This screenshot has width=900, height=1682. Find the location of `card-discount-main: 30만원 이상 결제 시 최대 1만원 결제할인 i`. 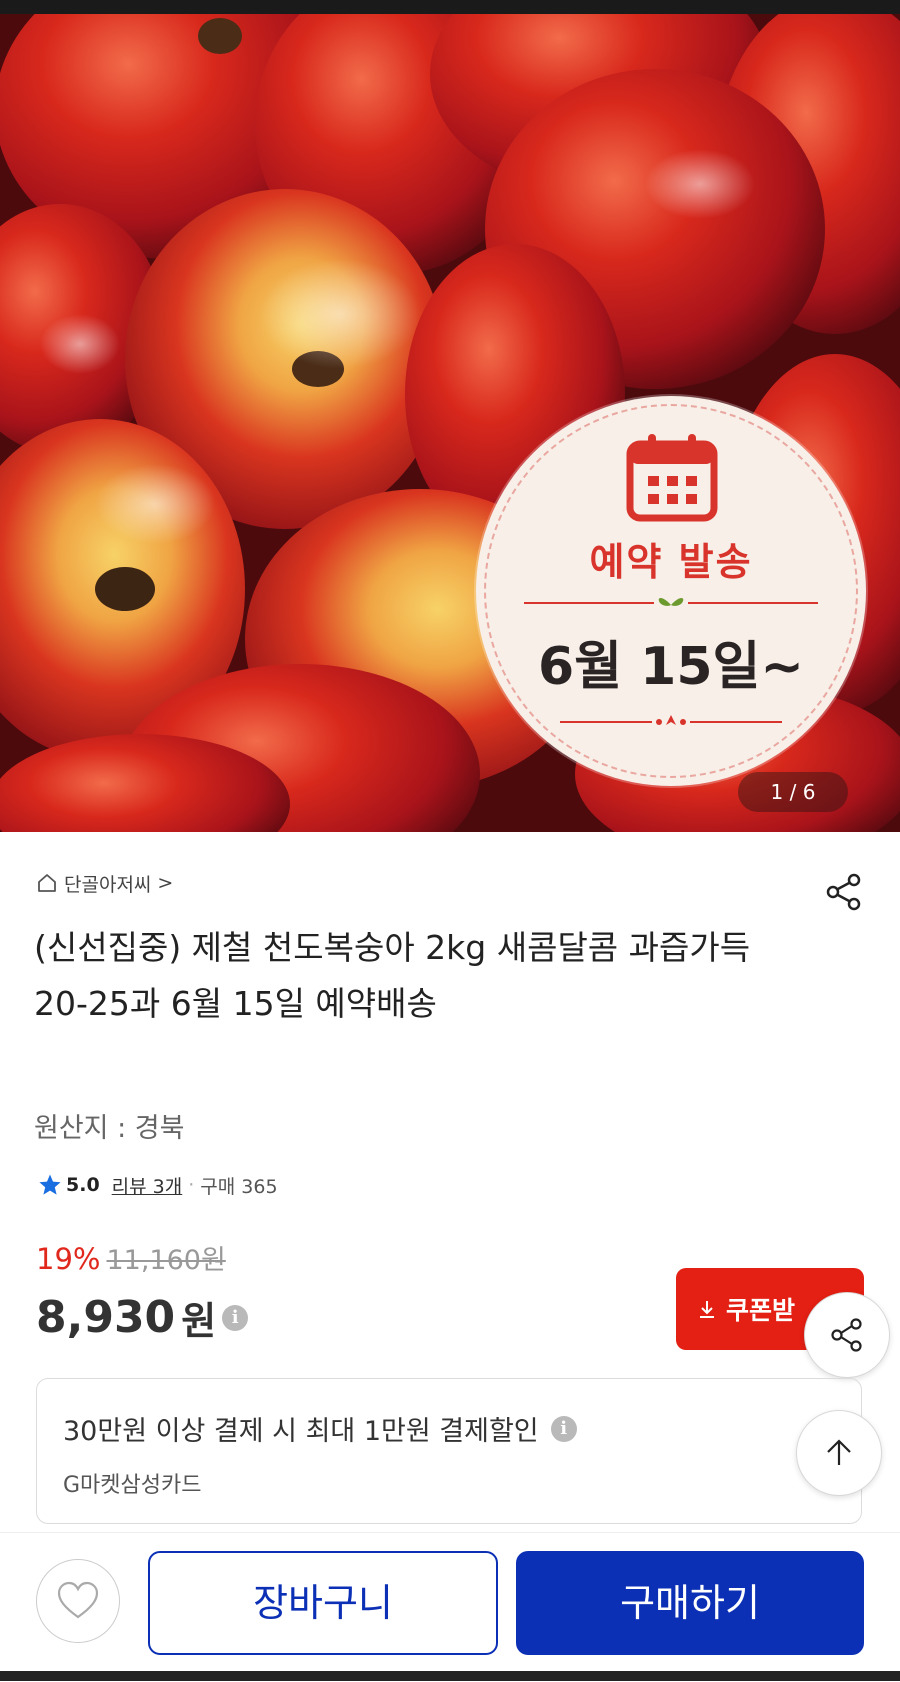

card-discount-main: 30만원 이상 결제 시 최대 1만원 결제할인 i is located at coordinates (320, 1428).